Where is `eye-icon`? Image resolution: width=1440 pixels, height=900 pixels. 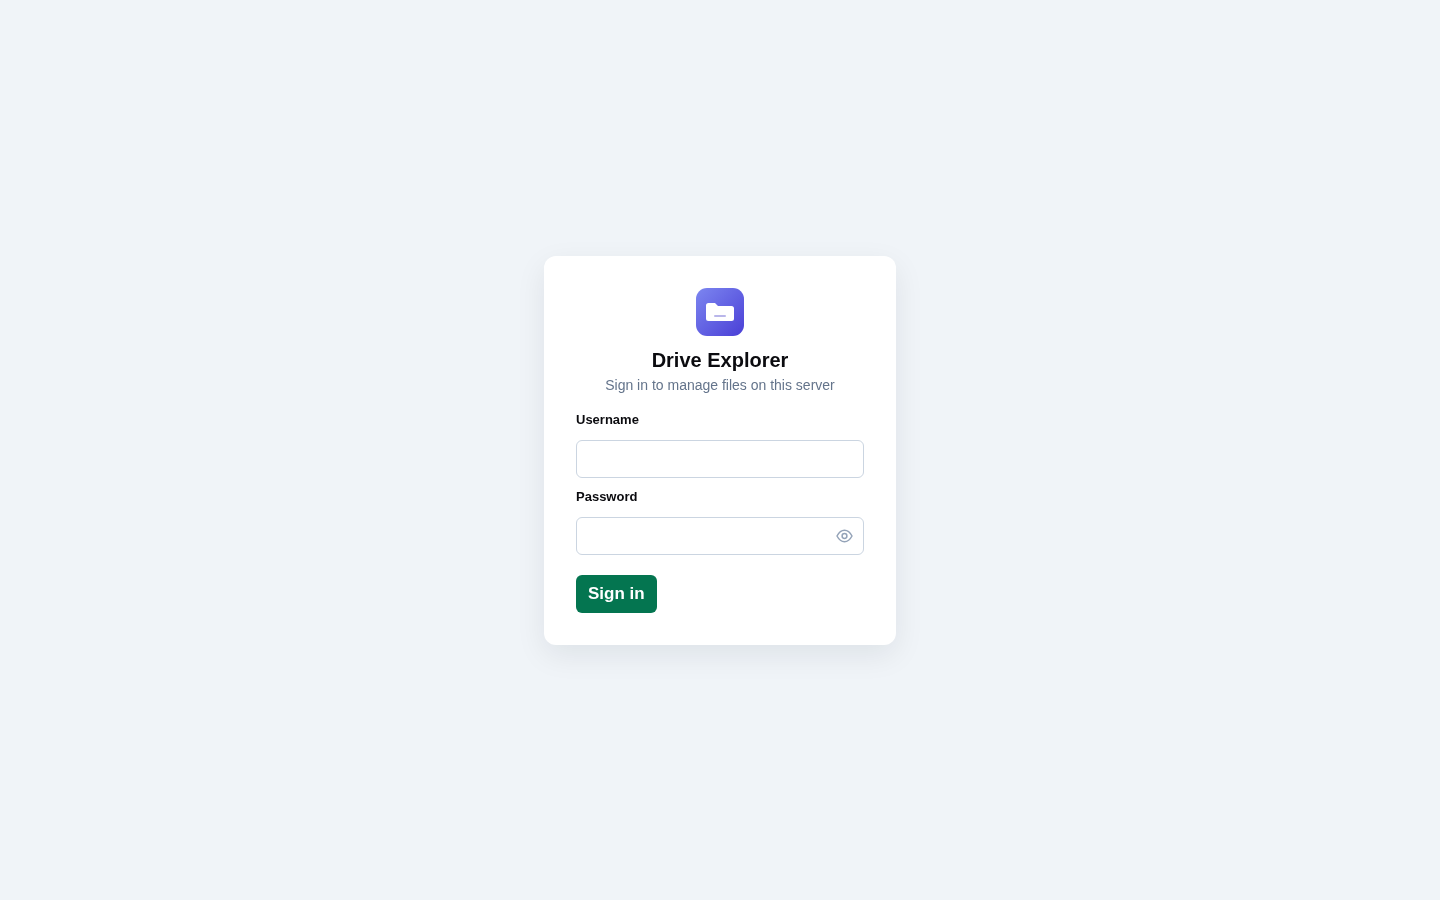
eye-icon is located at coordinates (844, 535).